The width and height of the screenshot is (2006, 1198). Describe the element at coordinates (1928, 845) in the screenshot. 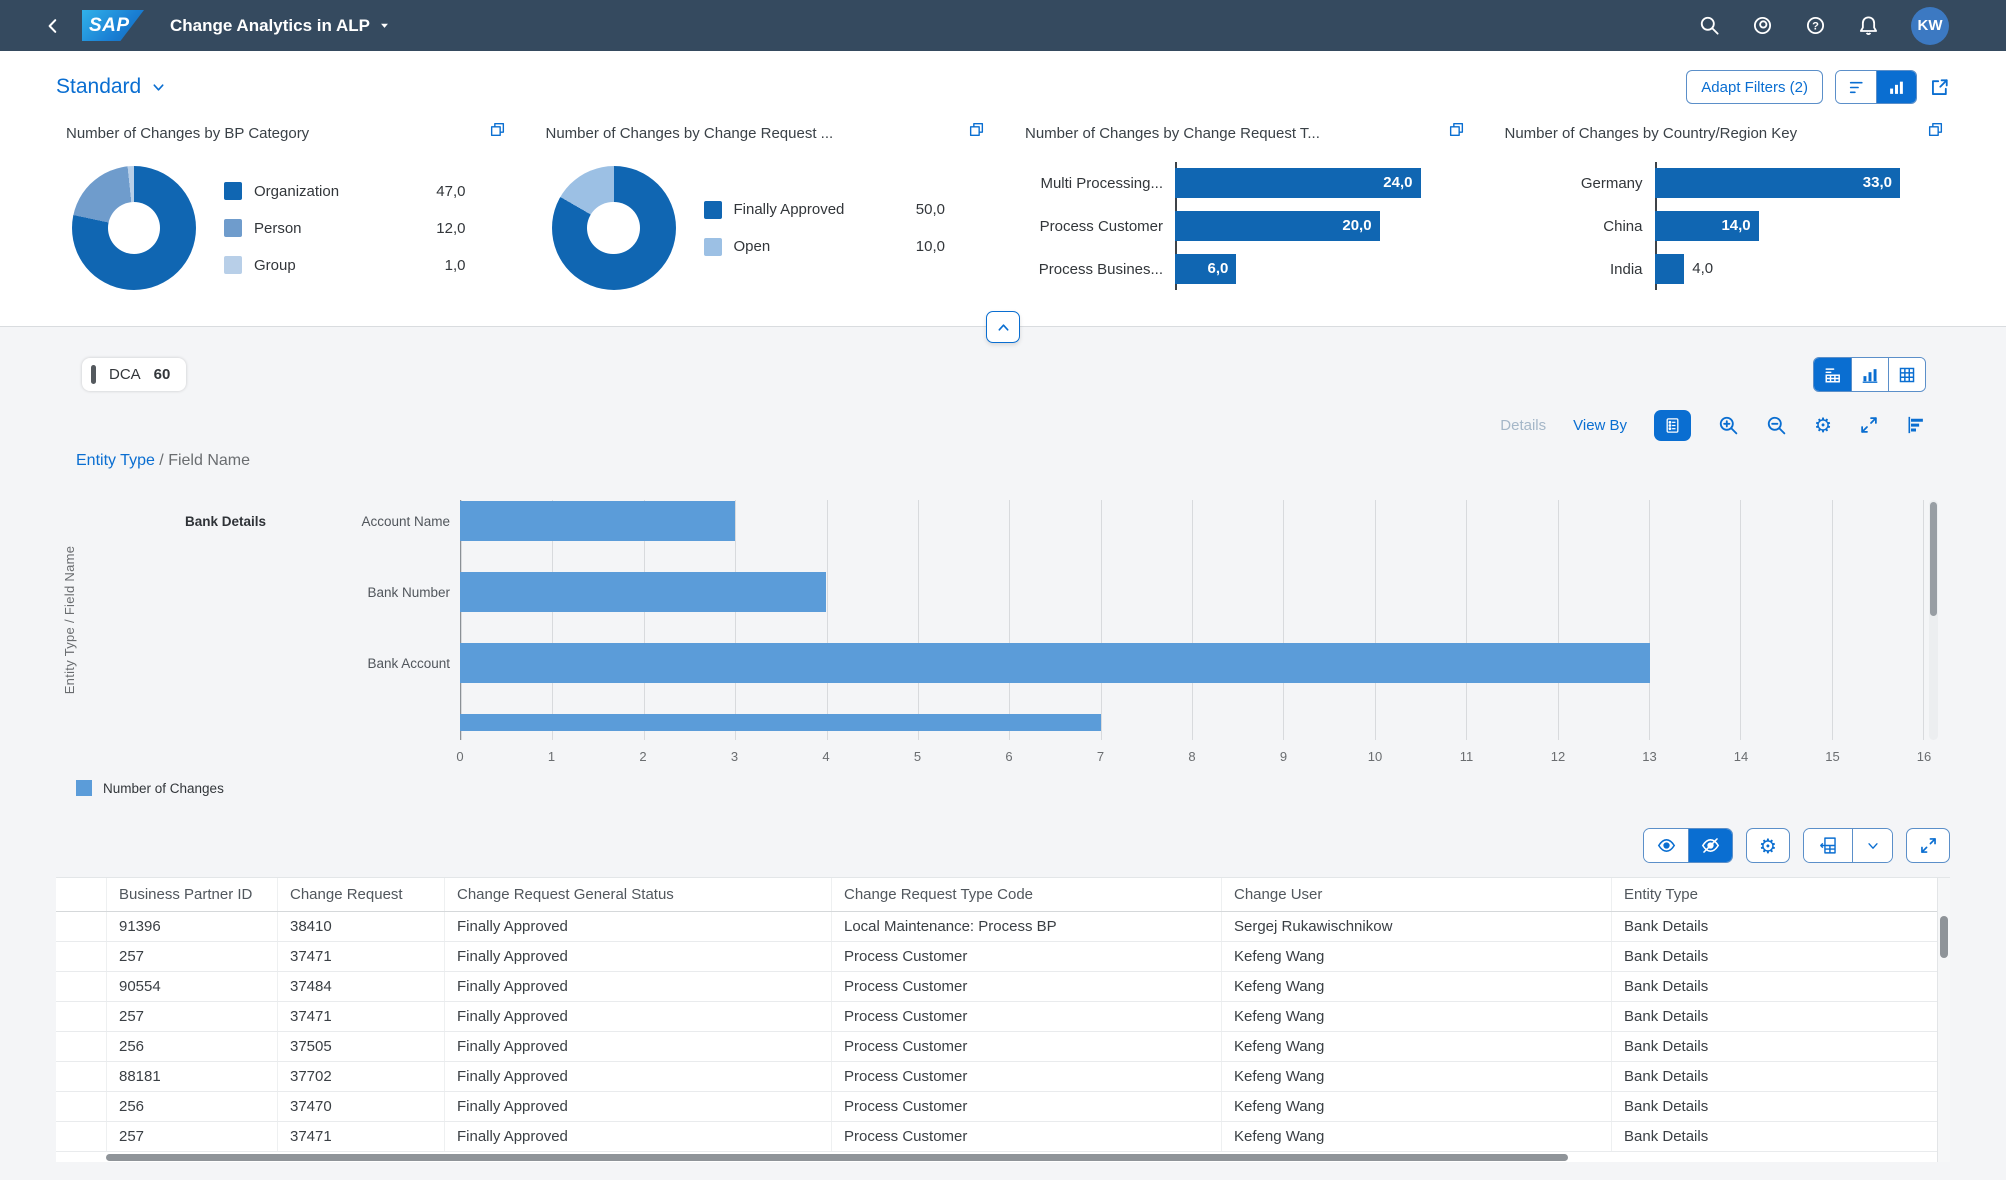

I see `table-fullscreen-button` at that location.